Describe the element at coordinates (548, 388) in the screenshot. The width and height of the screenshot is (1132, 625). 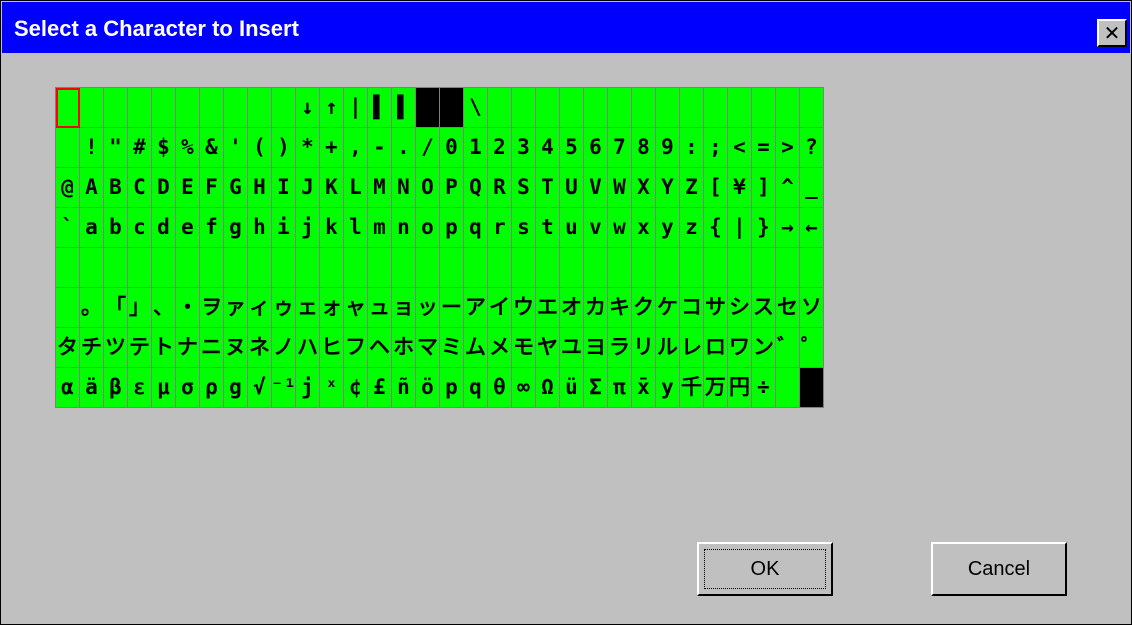
I see `character-cell: Ω` at that location.